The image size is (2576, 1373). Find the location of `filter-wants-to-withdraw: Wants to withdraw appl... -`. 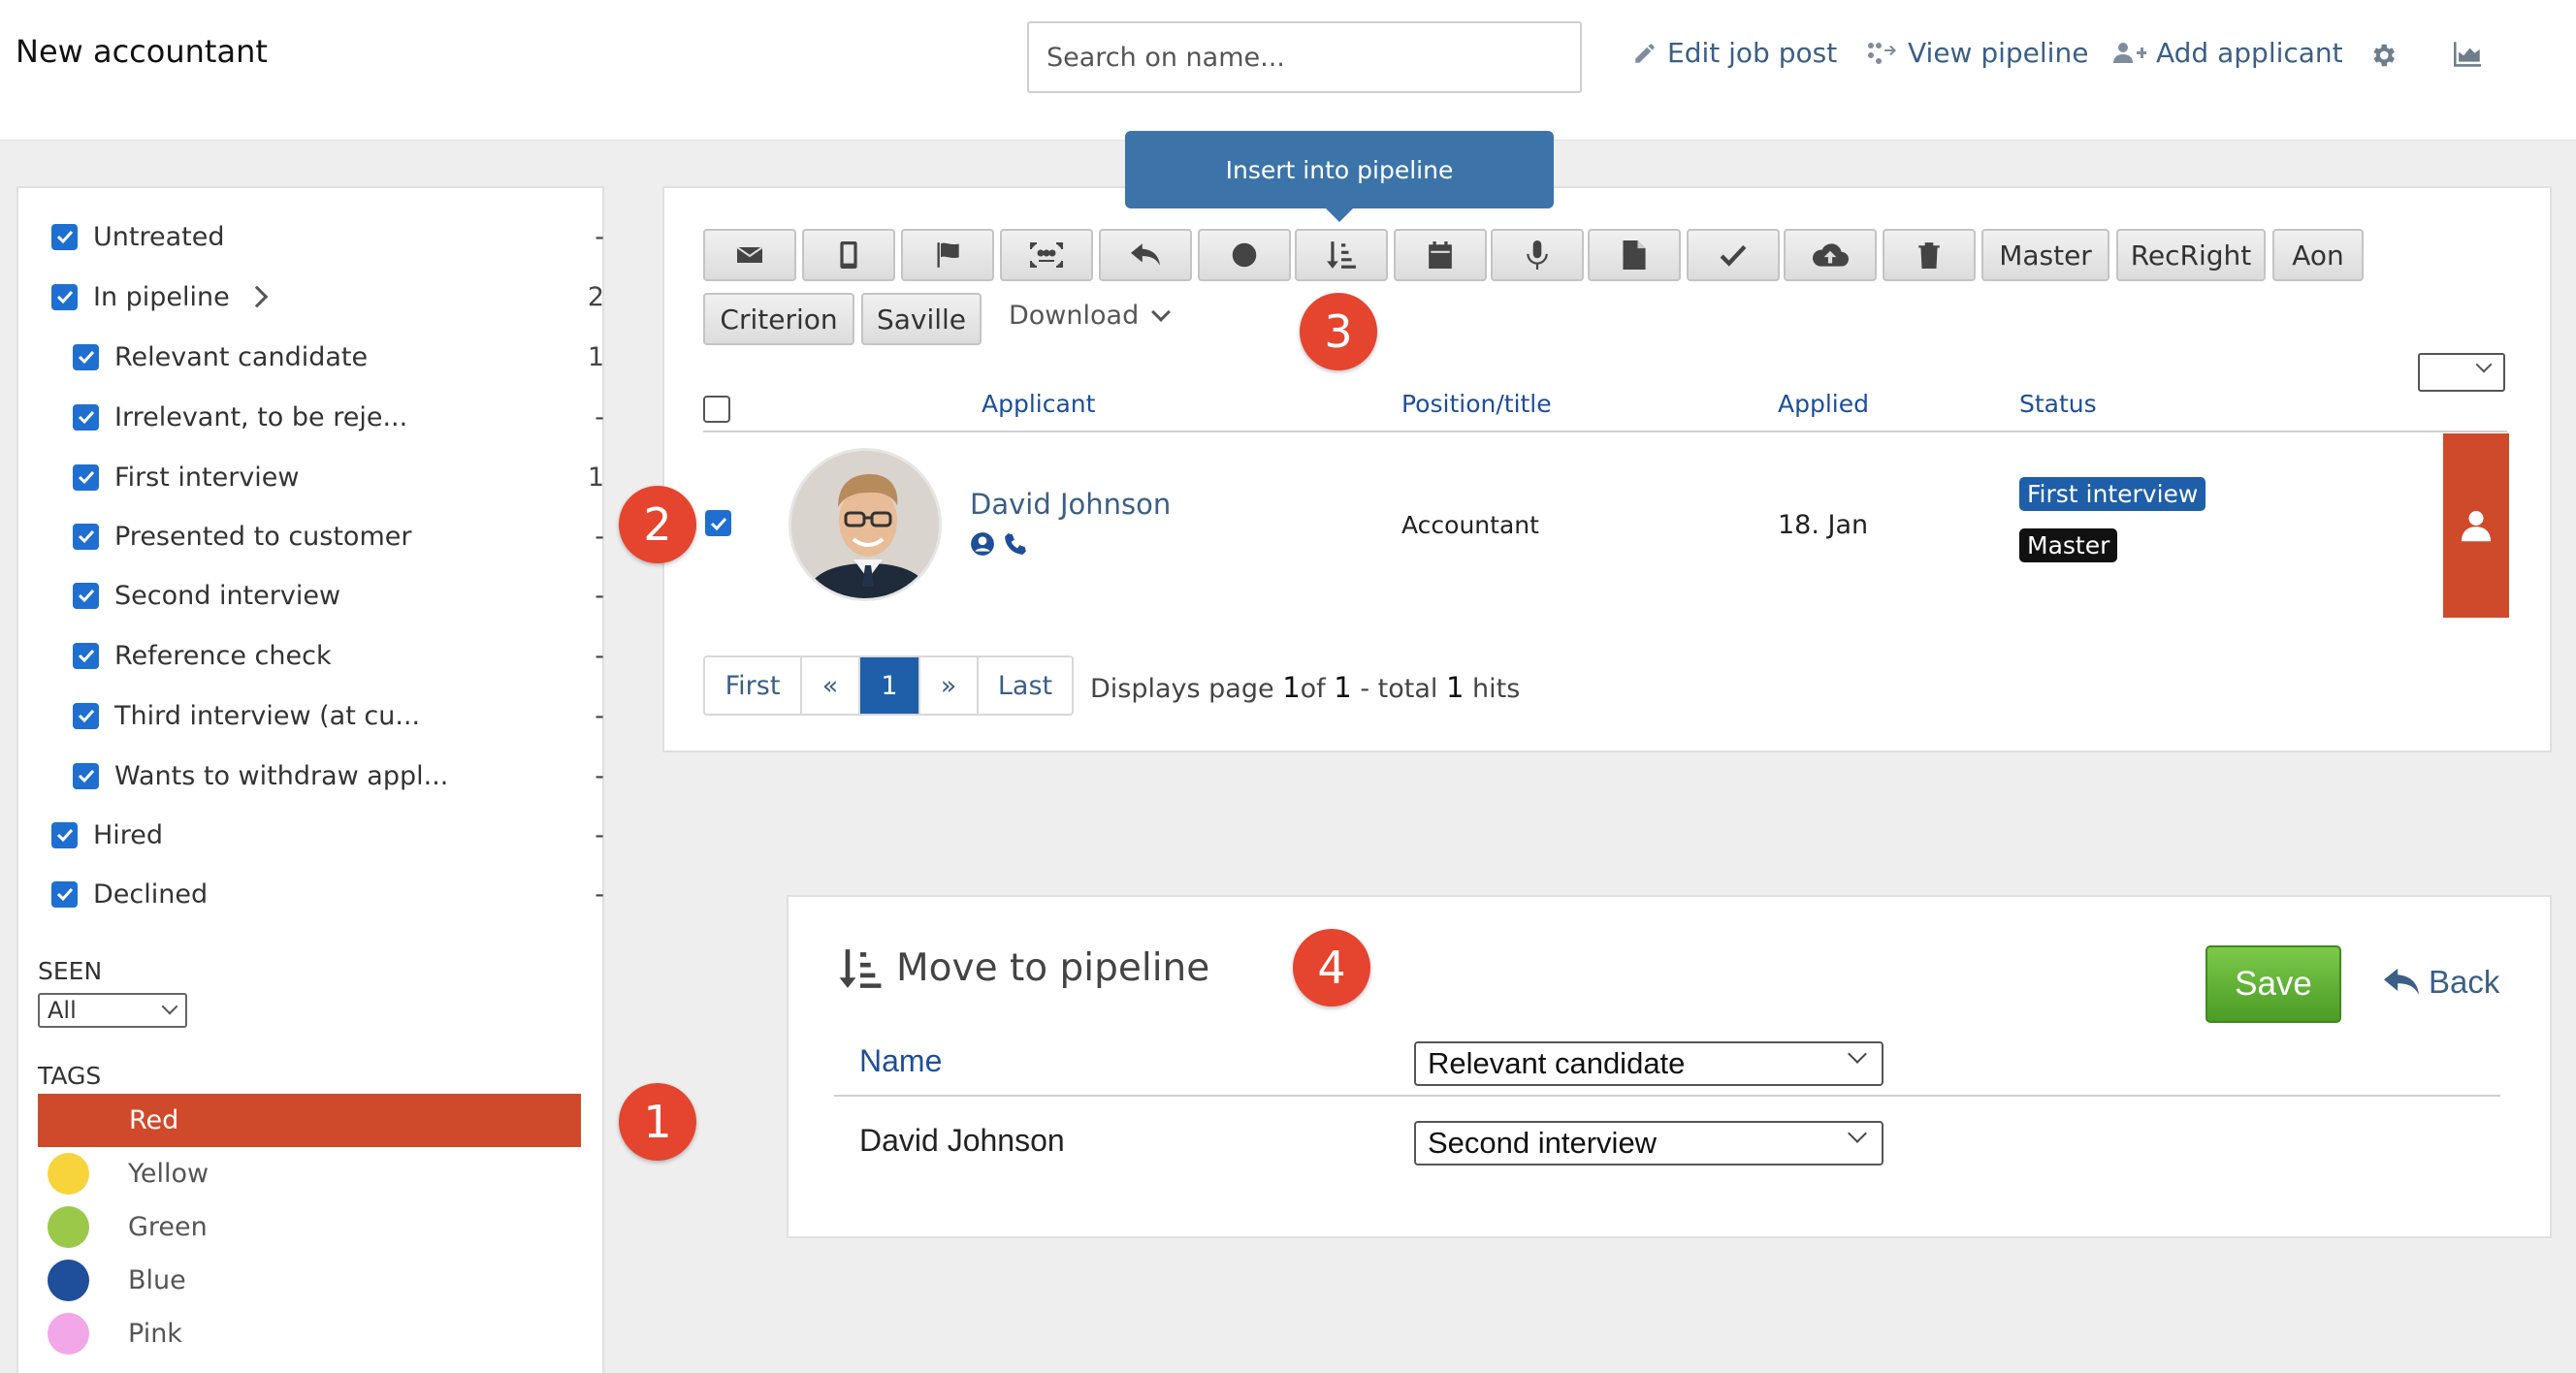

filter-wants-to-withdraw: Wants to withdraw appl... - is located at coordinates (338, 775).